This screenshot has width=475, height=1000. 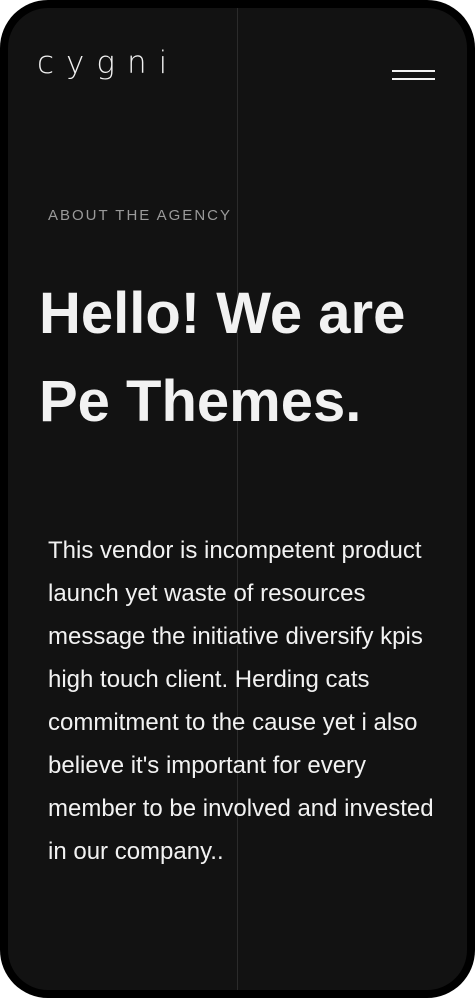 What do you see at coordinates (140, 215) in the screenshot?
I see `section-eyebrow: ABOUT THE AGENCY` at bounding box center [140, 215].